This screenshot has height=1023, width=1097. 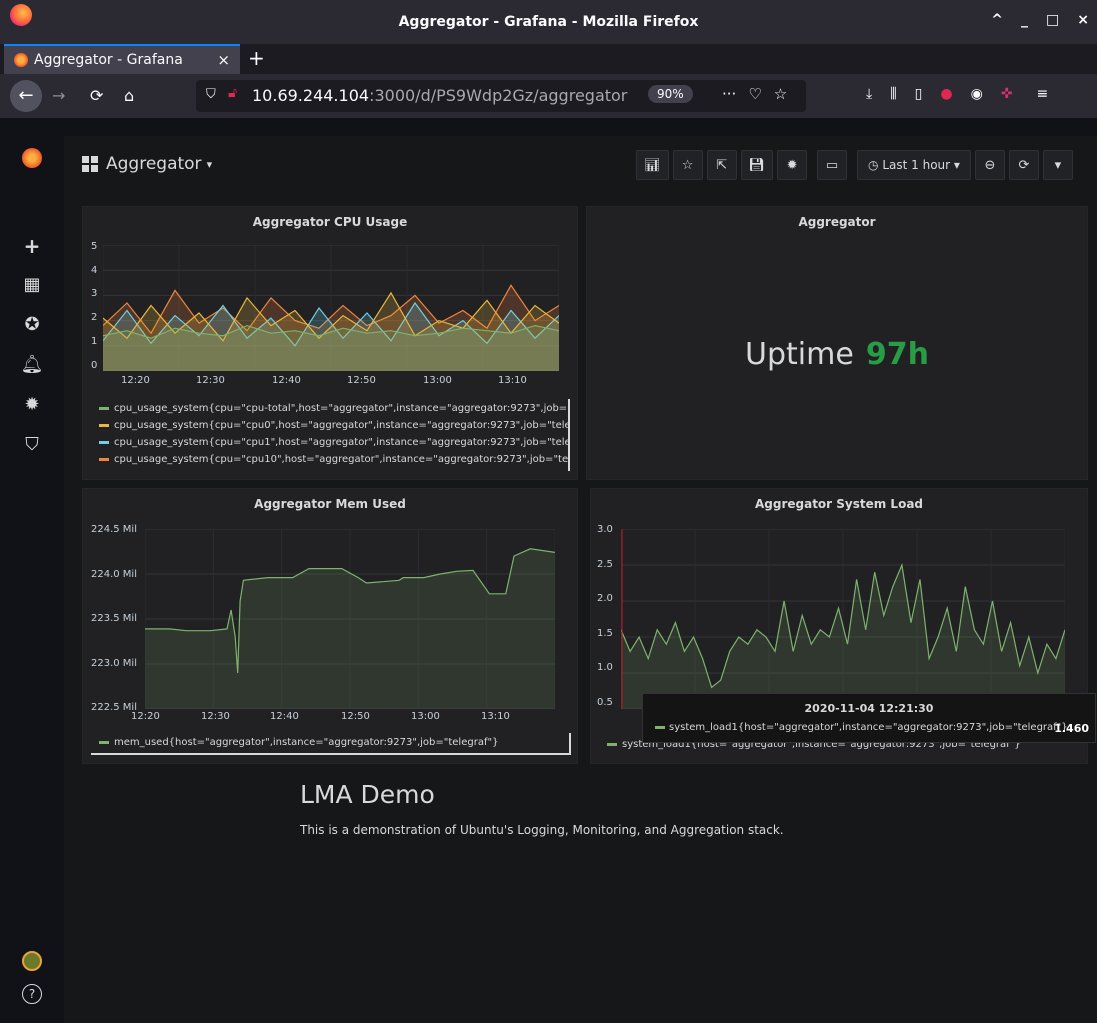 What do you see at coordinates (897, 354) in the screenshot?
I see `uptime-value: 97h` at bounding box center [897, 354].